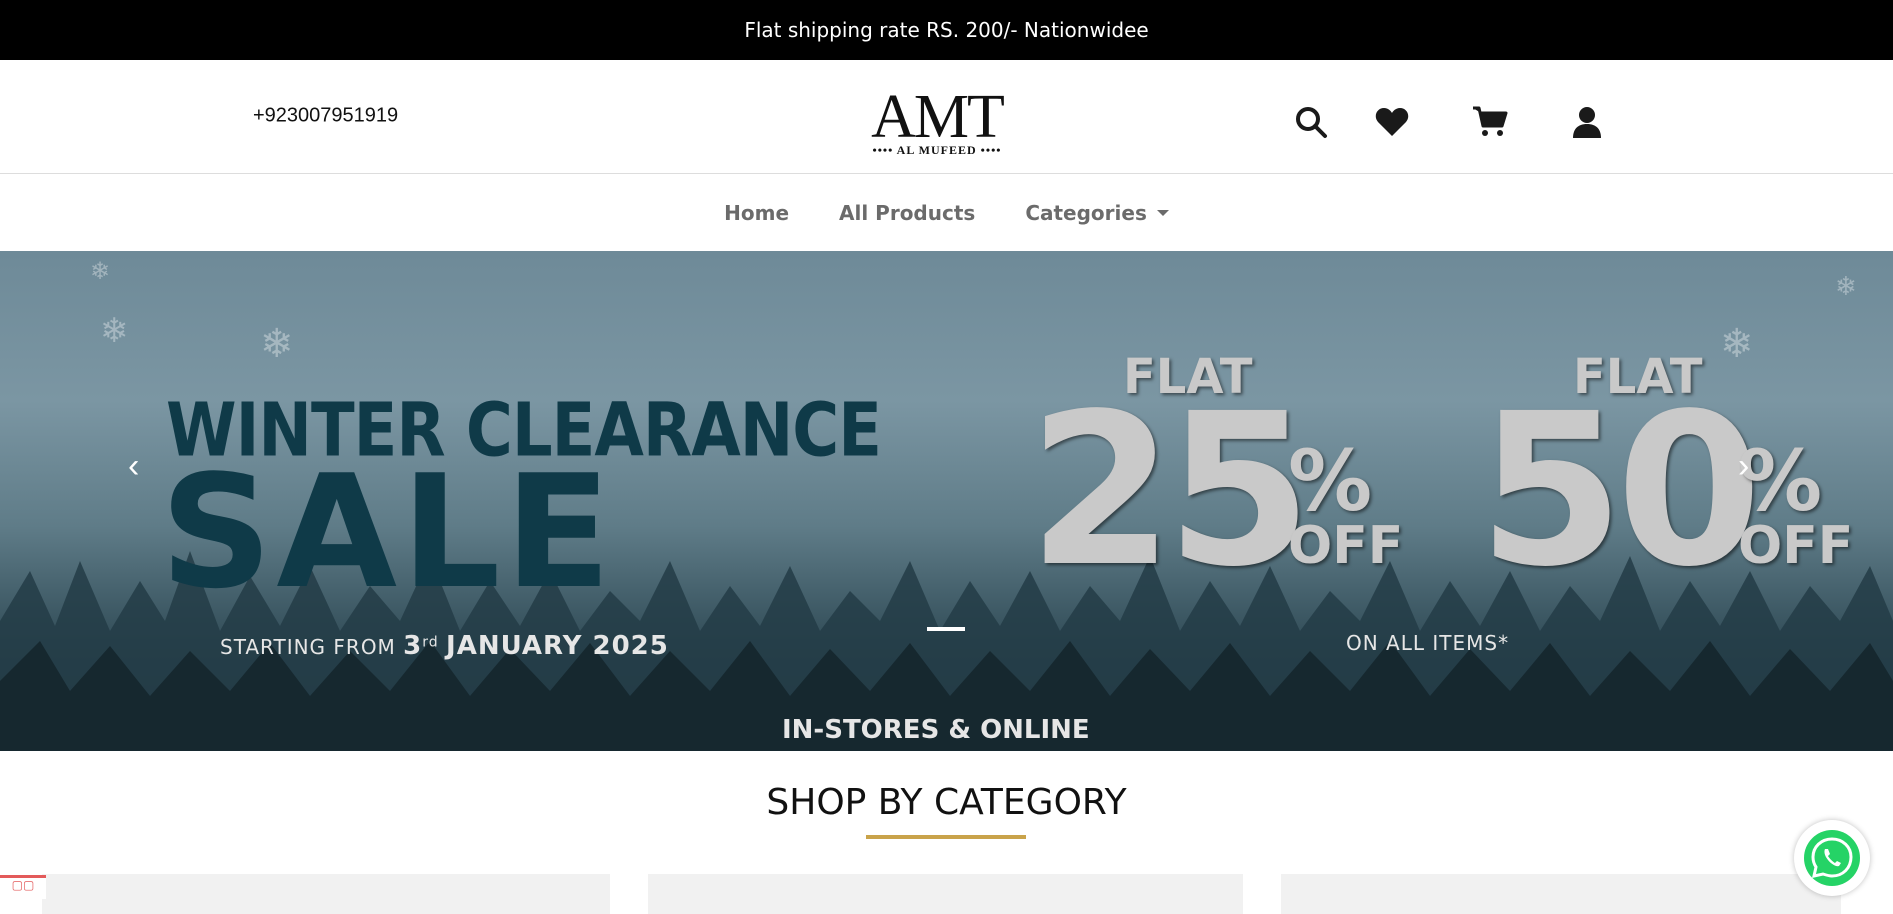 This screenshot has width=1893, height=914. What do you see at coordinates (1796, 504) in the screenshot?
I see `flat-50-pct: % OFF` at bounding box center [1796, 504].